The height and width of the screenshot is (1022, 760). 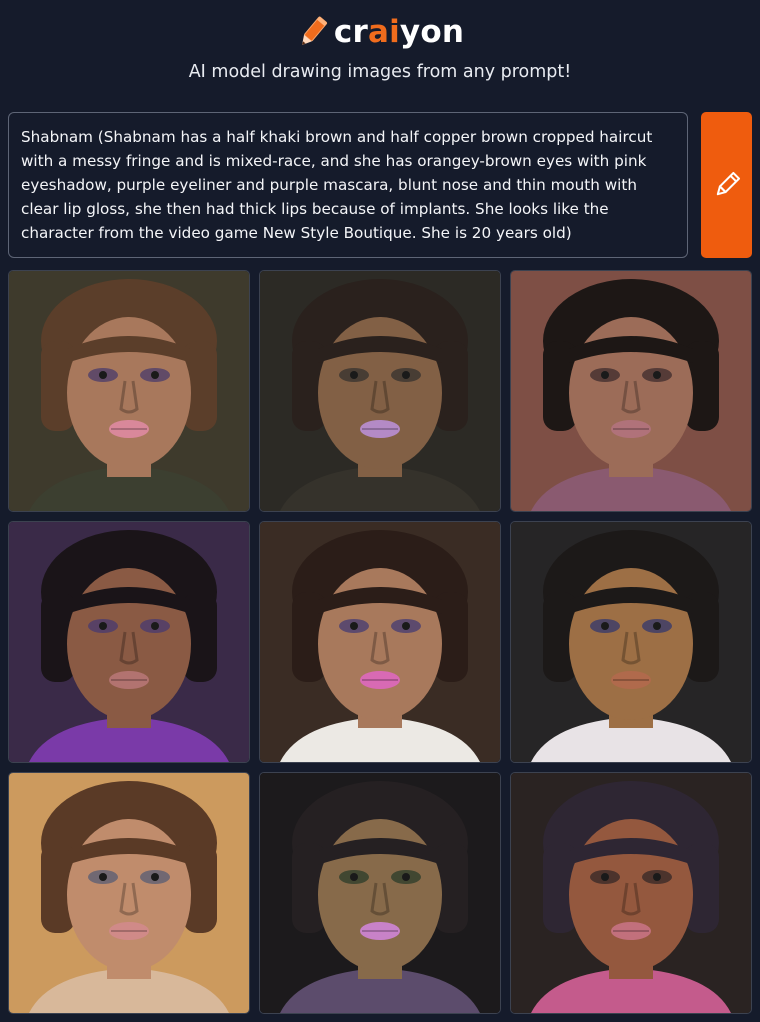 I want to click on brand-name-part: cr, so click(x=350, y=32).